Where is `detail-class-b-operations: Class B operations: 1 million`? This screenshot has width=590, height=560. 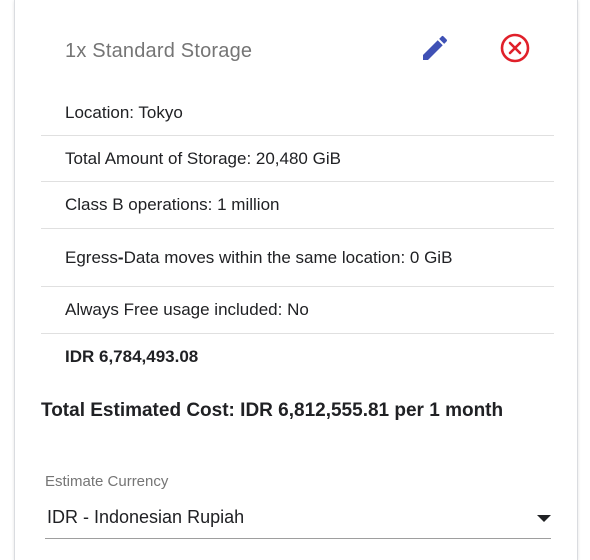 detail-class-b-operations: Class B operations: 1 million is located at coordinates (297, 205).